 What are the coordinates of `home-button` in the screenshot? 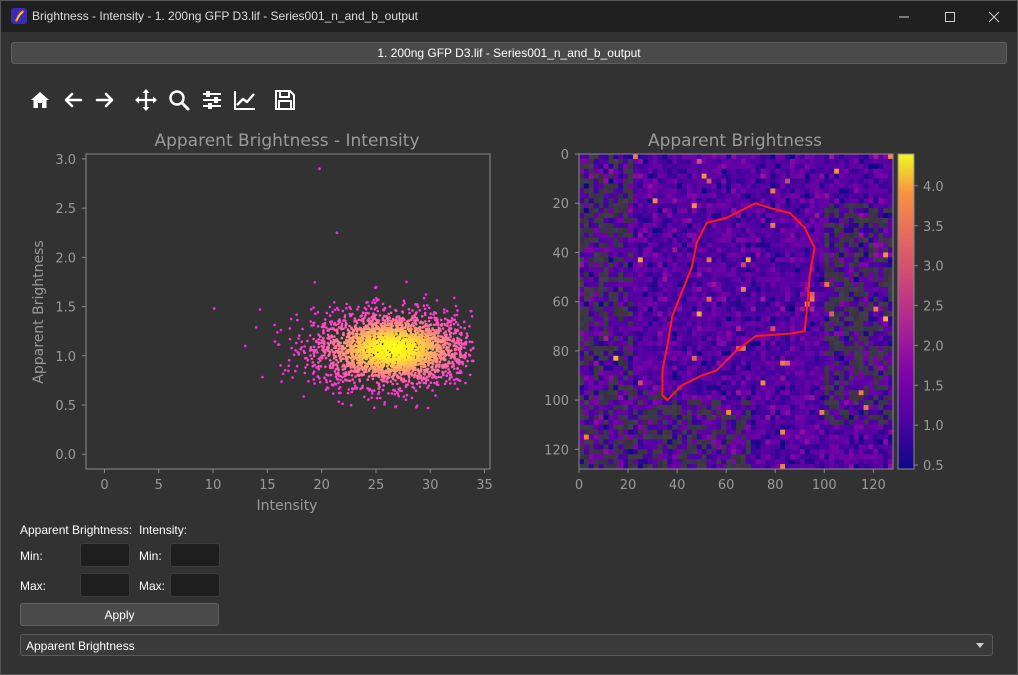 It's located at (40, 100).